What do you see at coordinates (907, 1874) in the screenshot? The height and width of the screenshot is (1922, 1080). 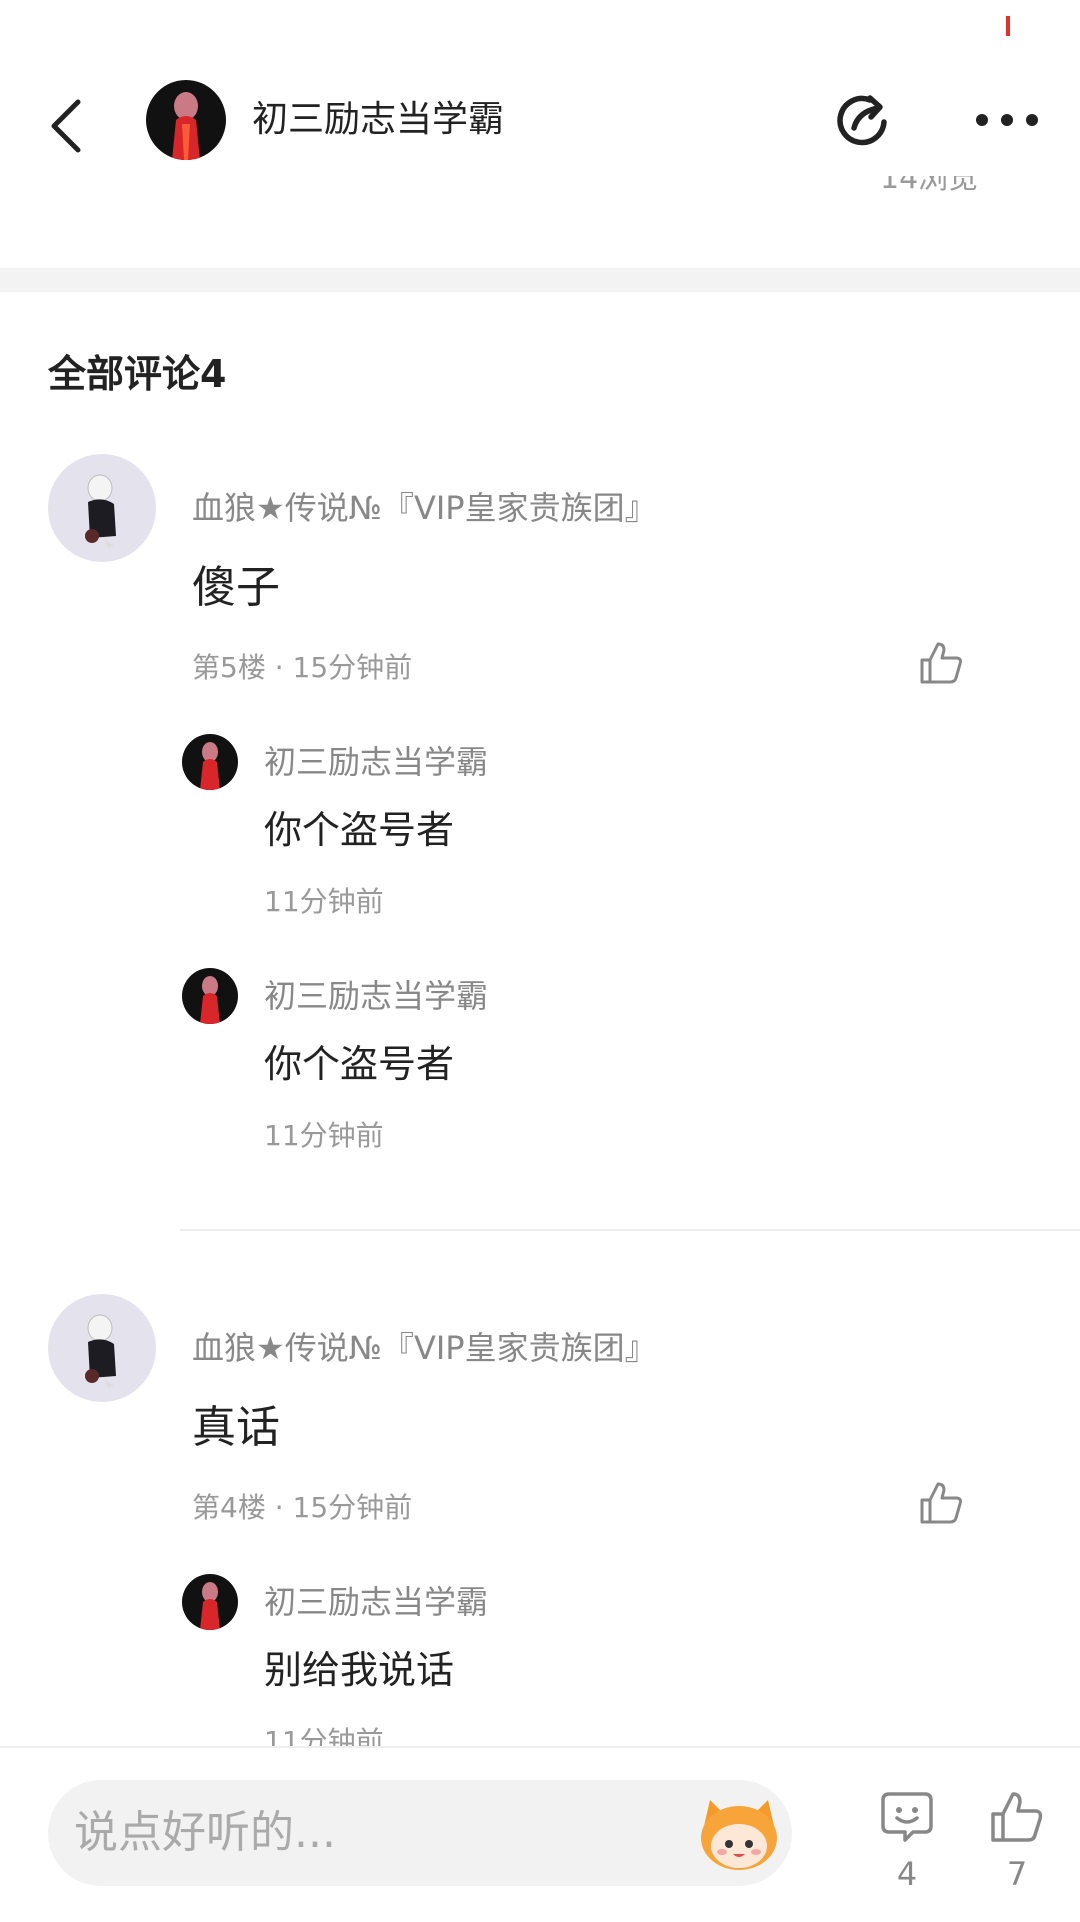 I see `comment-count: 4` at bounding box center [907, 1874].